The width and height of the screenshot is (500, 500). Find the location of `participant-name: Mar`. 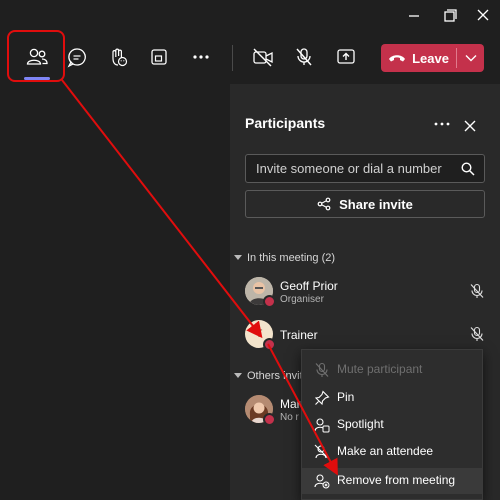

participant-name: Mar is located at coordinates (290, 404).